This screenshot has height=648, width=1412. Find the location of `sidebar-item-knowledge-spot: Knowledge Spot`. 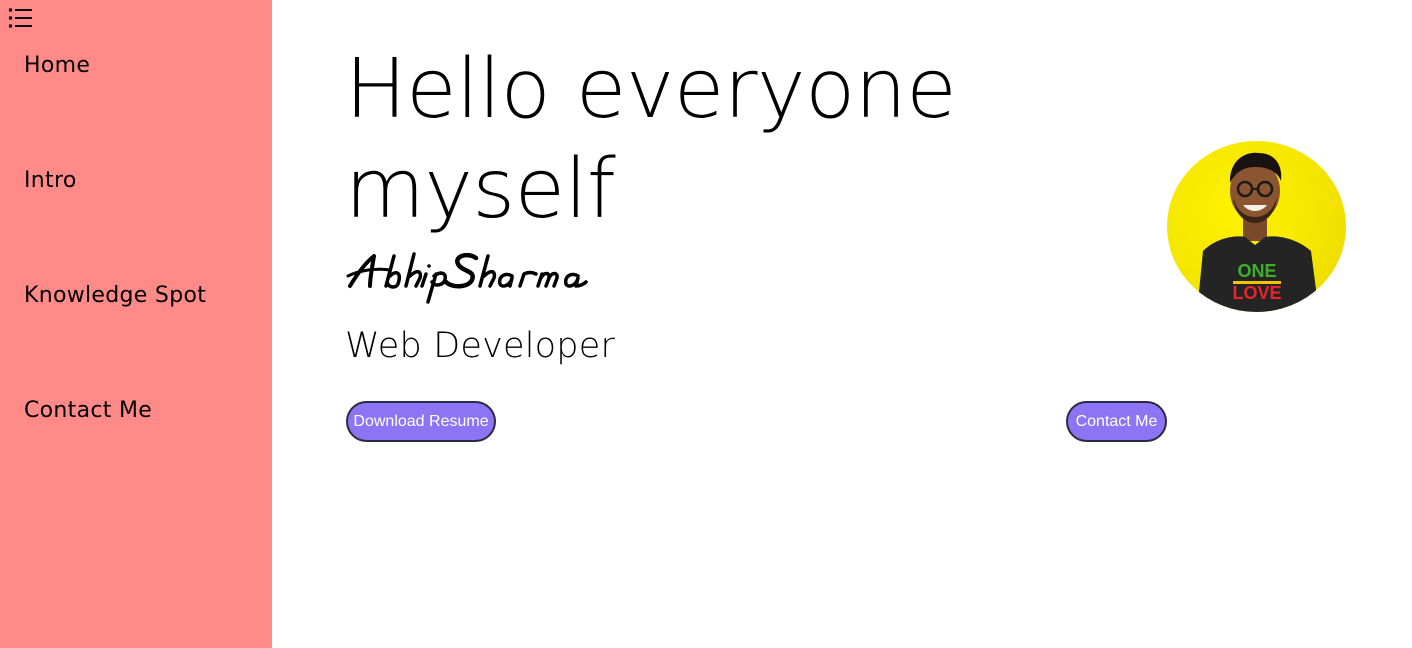

sidebar-item-knowledge-spot: Knowledge Spot is located at coordinates (115, 295).